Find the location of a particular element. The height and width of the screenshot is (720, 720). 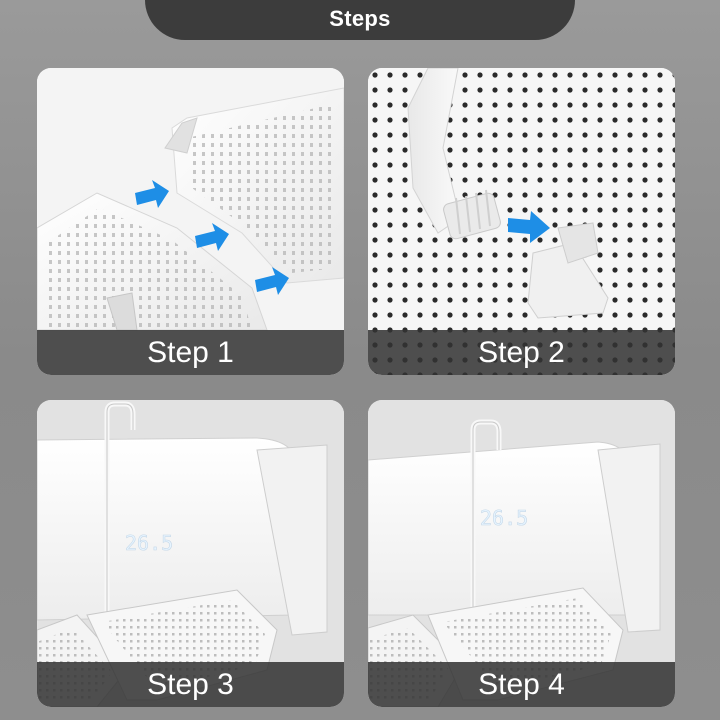

step-4-caption: Step 4 is located at coordinates (521, 684).